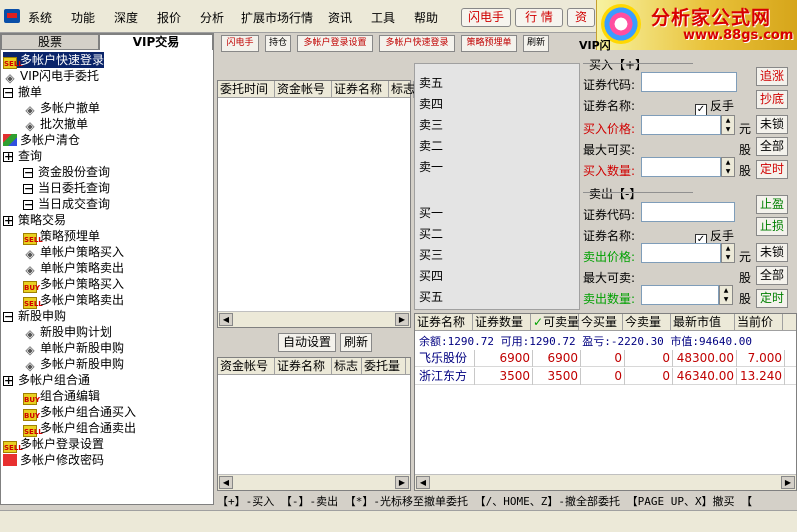  Describe the element at coordinates (73, 348) in the screenshot. I see `tree-item: ◈ 单帐户新股申购` at that location.